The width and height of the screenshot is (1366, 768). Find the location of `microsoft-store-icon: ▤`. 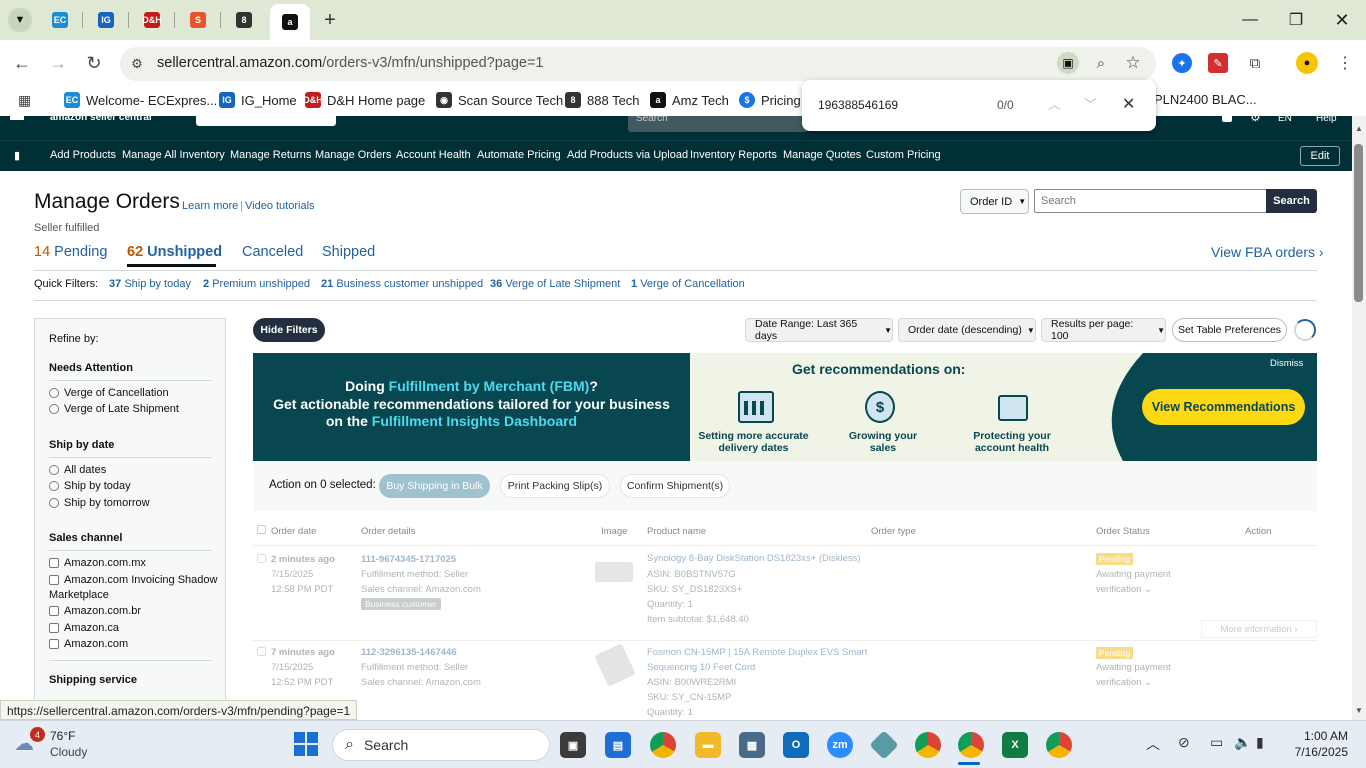

microsoft-store-icon: ▤ is located at coordinates (618, 745).